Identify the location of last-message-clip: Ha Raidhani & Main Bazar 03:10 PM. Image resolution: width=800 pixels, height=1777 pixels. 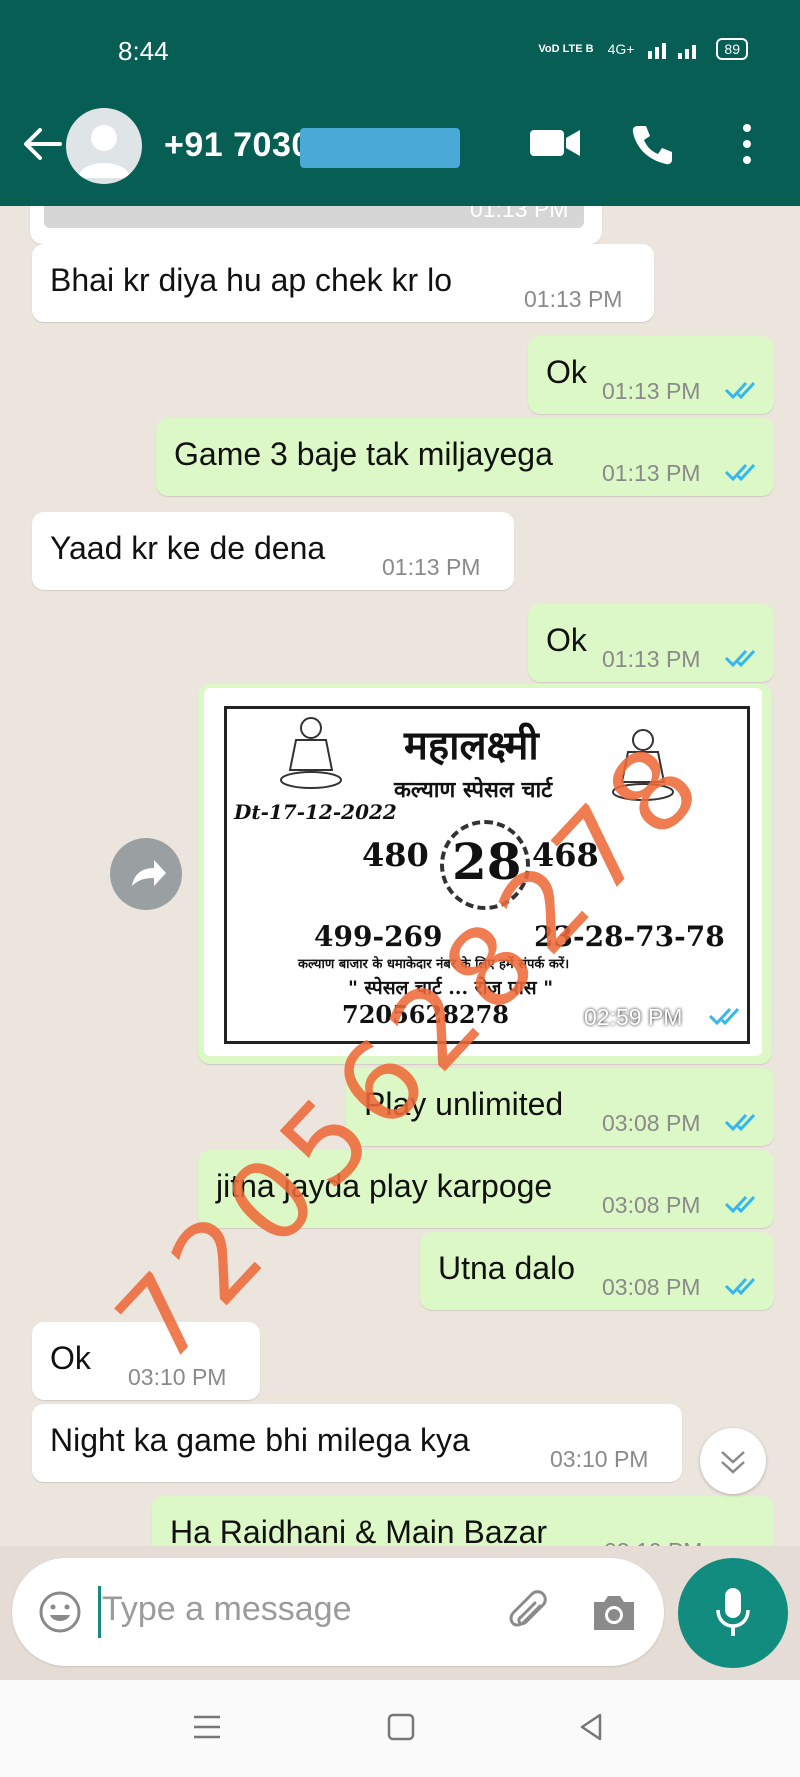
(400, 1521).